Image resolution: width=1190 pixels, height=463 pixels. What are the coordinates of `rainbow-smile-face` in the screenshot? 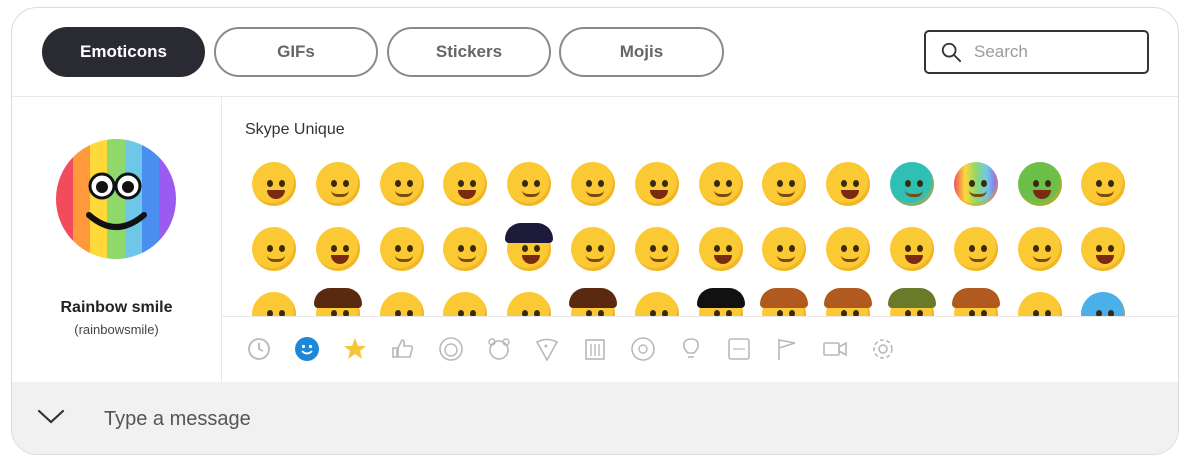 It's located at (116, 201).